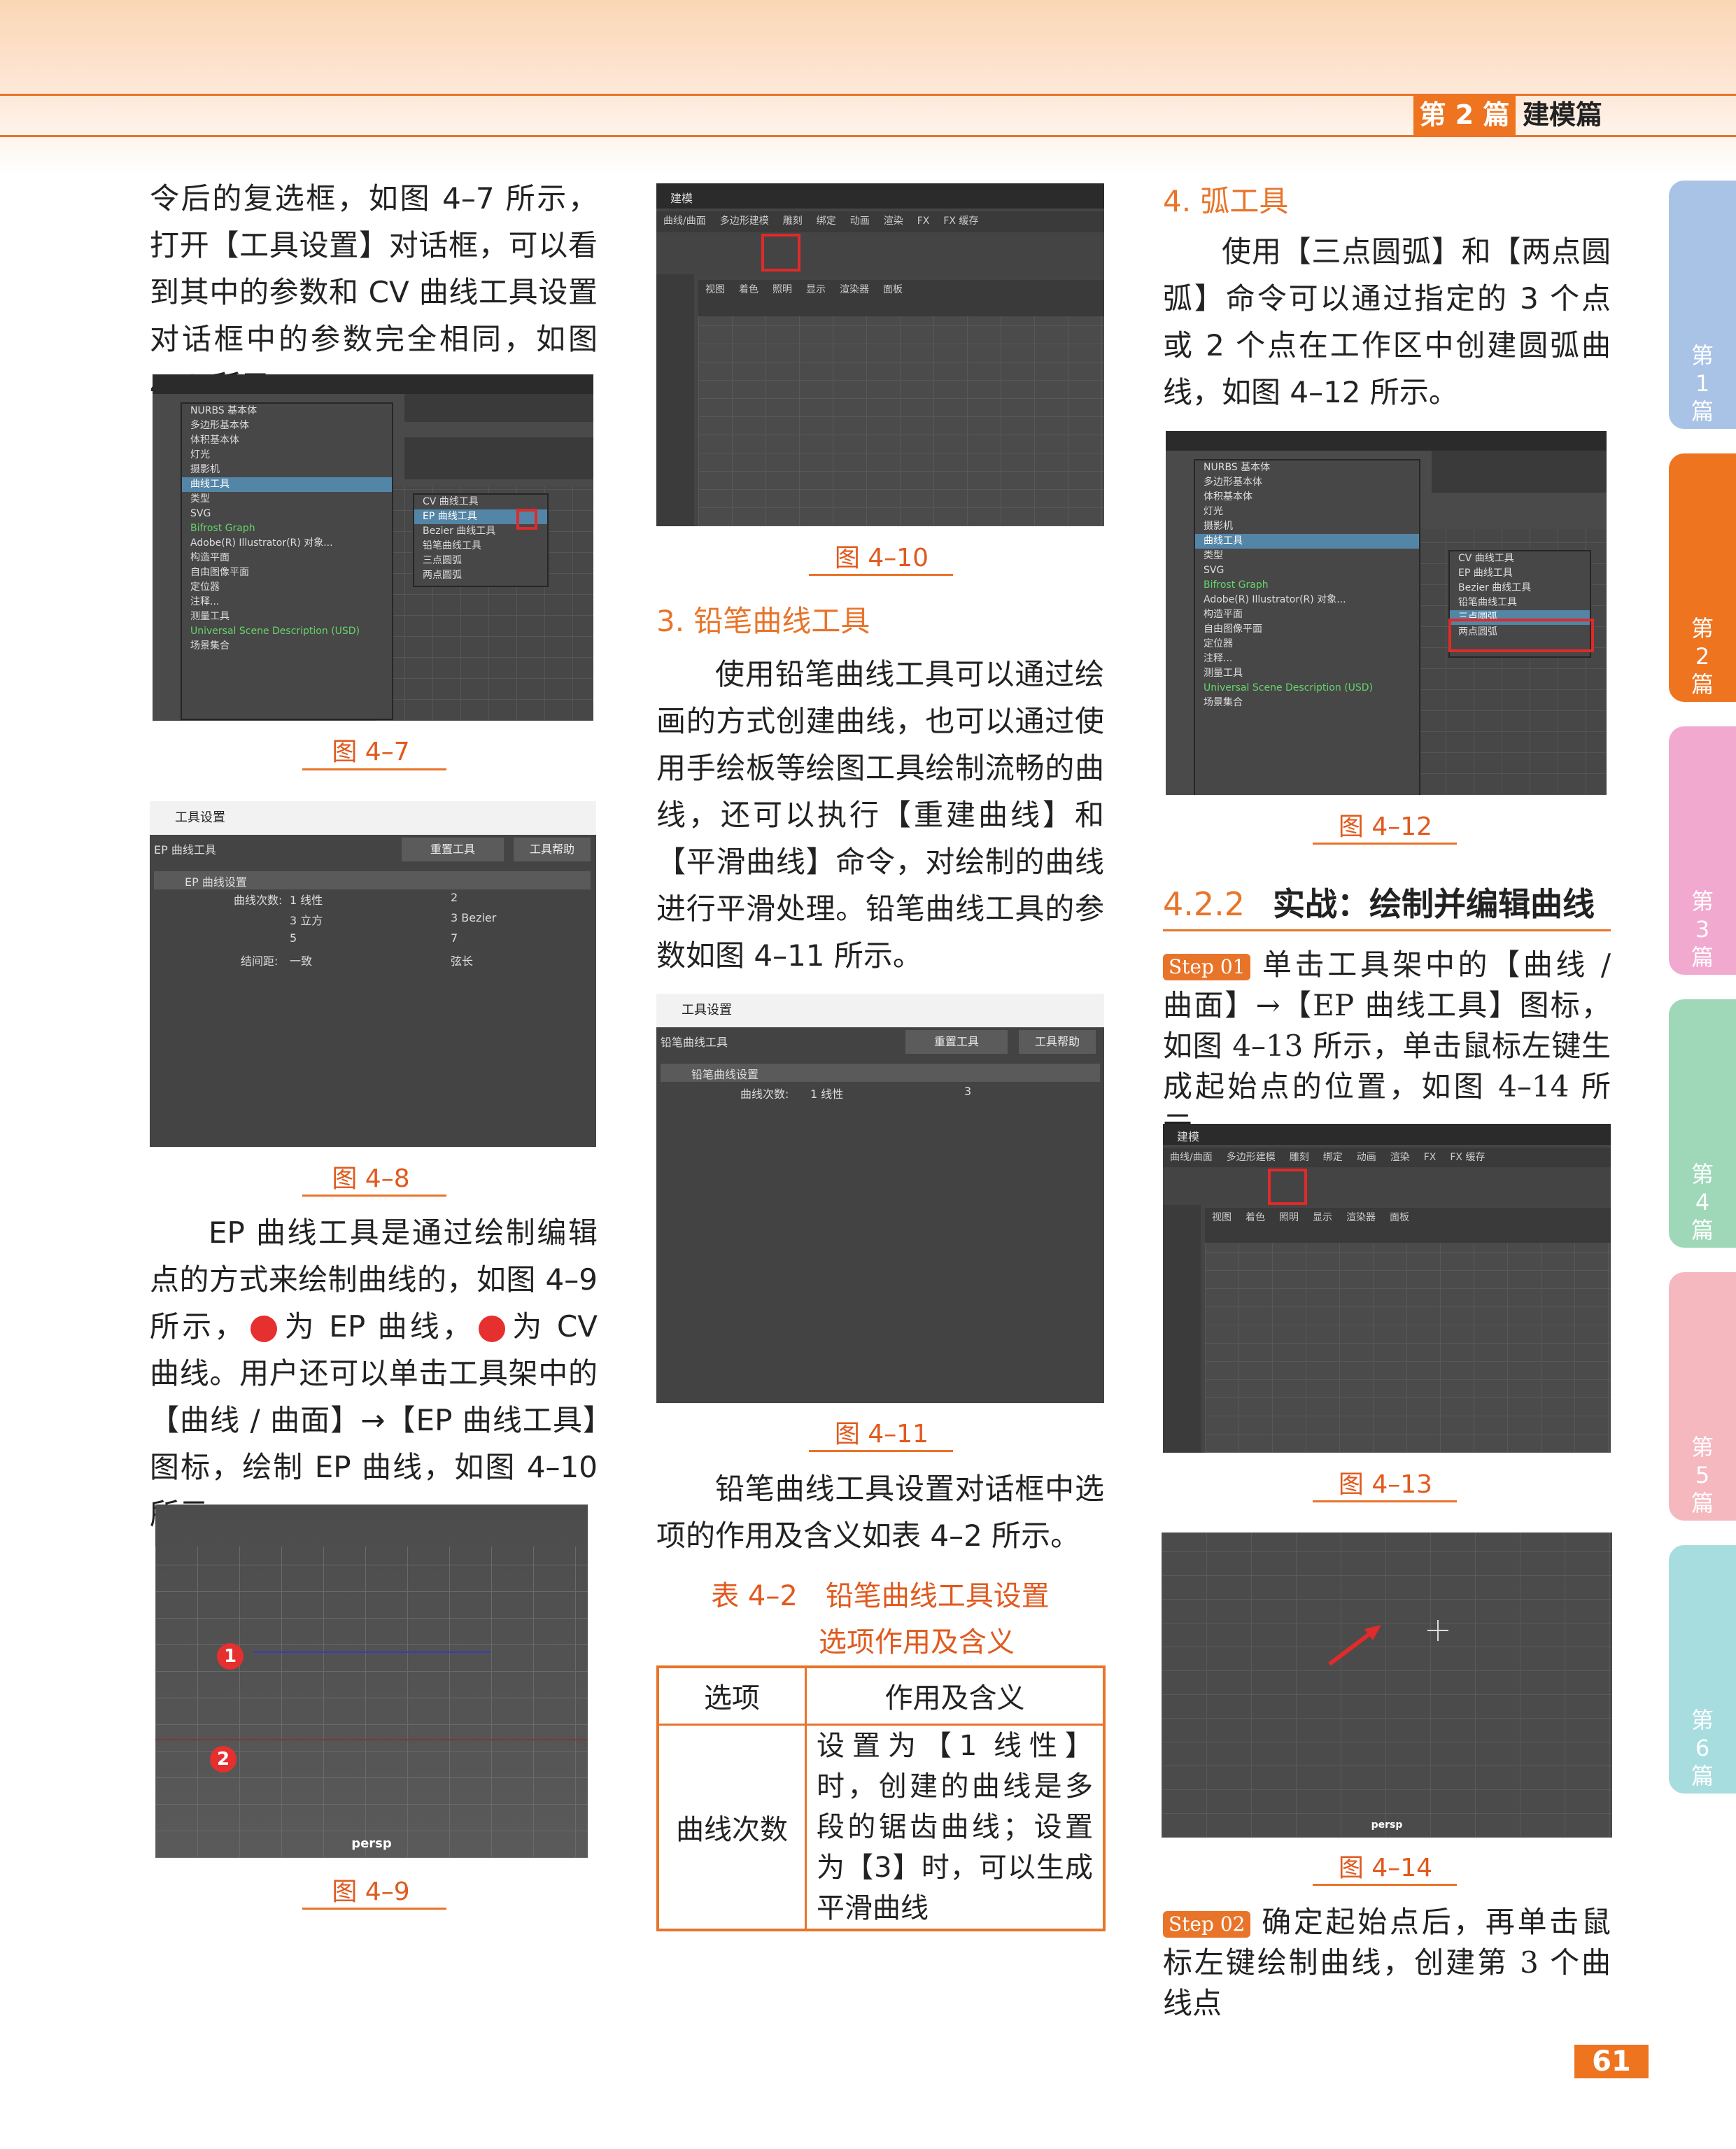 This screenshot has height=2149, width=1736. Describe the element at coordinates (1387, 1157) in the screenshot. I see `shelf-tabs-2: 曲线/曲面 多边形建模 雕刻 绑定 动画 渲染 FX FX 缓存` at that location.